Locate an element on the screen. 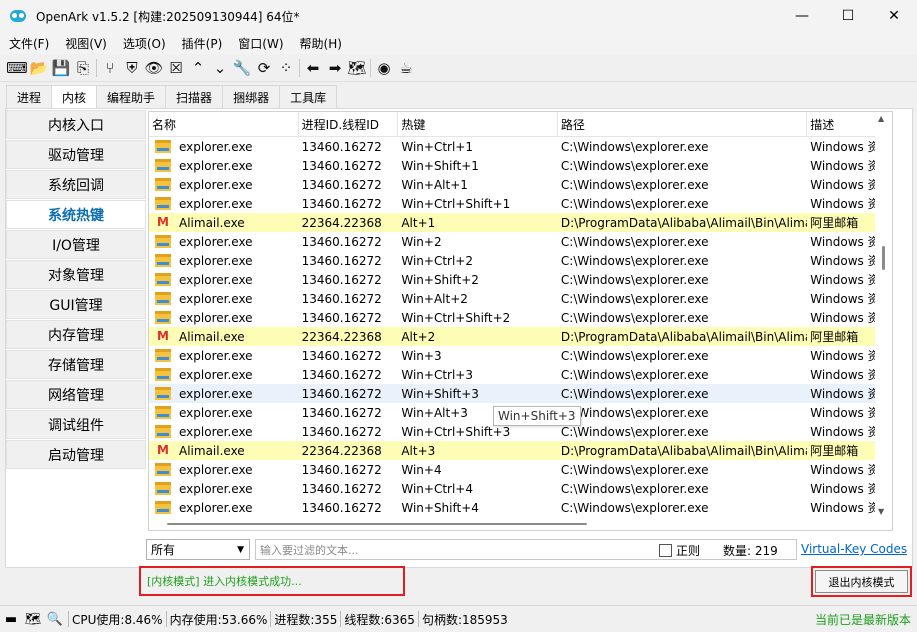  tab-bundler: 捆绑器 is located at coordinates (251, 96).